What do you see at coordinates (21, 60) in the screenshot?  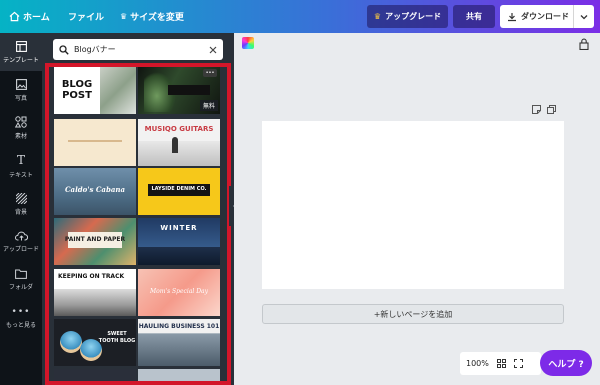 I see `rail-label: テンプレート` at bounding box center [21, 60].